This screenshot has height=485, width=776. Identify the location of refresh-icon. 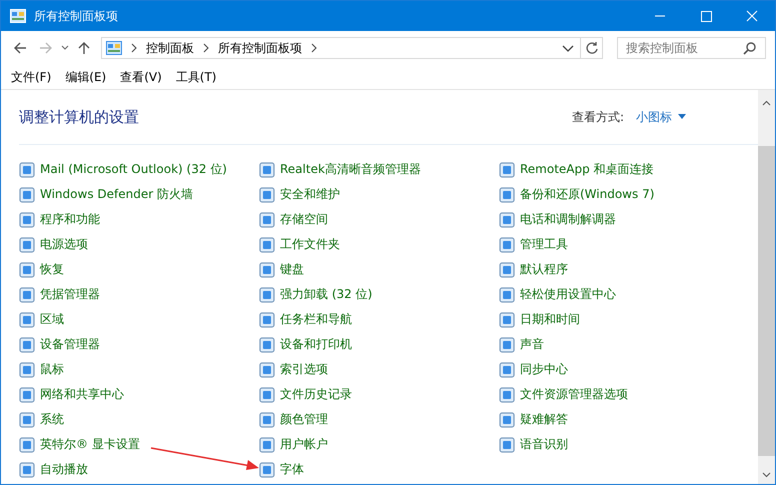
(591, 48).